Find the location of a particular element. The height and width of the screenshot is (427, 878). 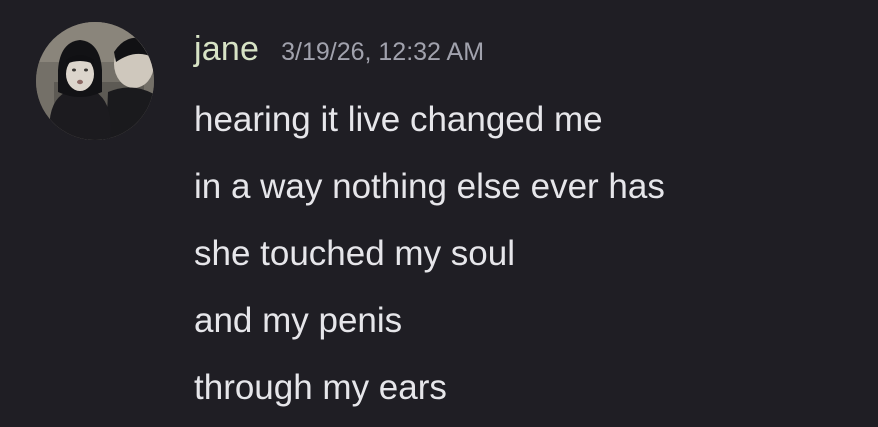

user-avatar is located at coordinates (95, 81).